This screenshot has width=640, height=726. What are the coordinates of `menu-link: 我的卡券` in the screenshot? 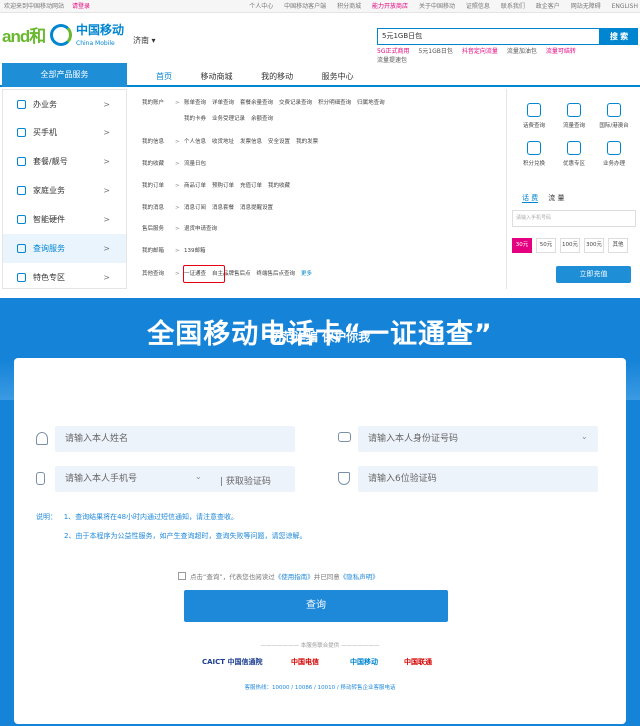 It's located at (195, 119).